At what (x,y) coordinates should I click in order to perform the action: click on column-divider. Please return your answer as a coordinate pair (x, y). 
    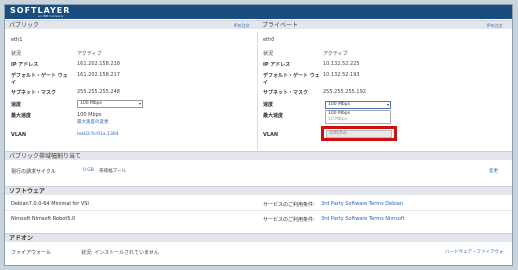
    Looking at the image, I should click on (257, 91).